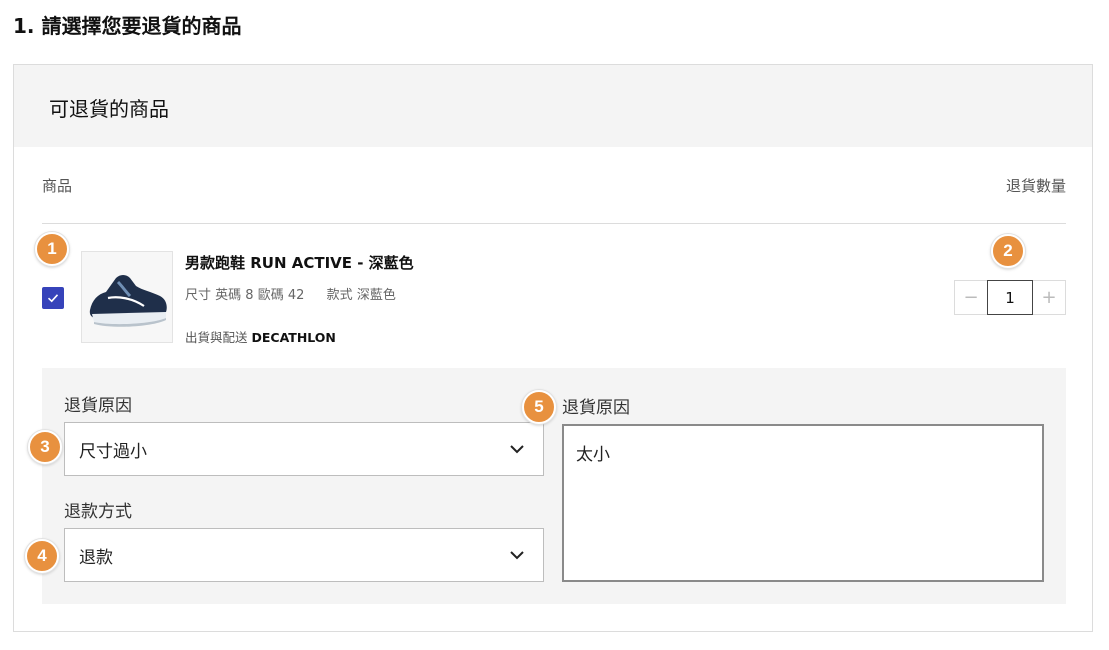 Image resolution: width=1109 pixels, height=650 pixels. What do you see at coordinates (304, 449) in the screenshot?
I see `return-reason-select: 尺寸過小` at bounding box center [304, 449].